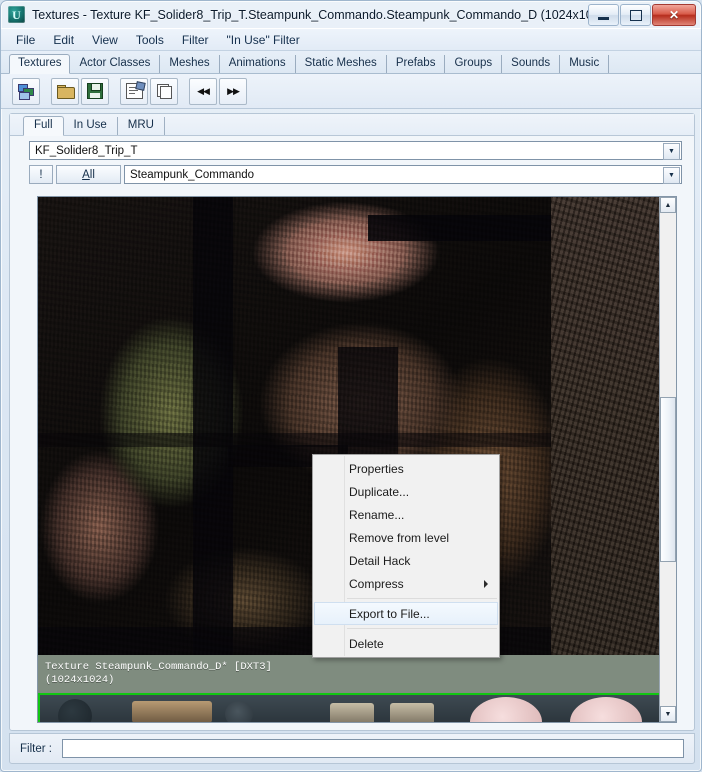  Describe the element at coordinates (105, 40) in the screenshot. I see `menu-view: View` at that location.